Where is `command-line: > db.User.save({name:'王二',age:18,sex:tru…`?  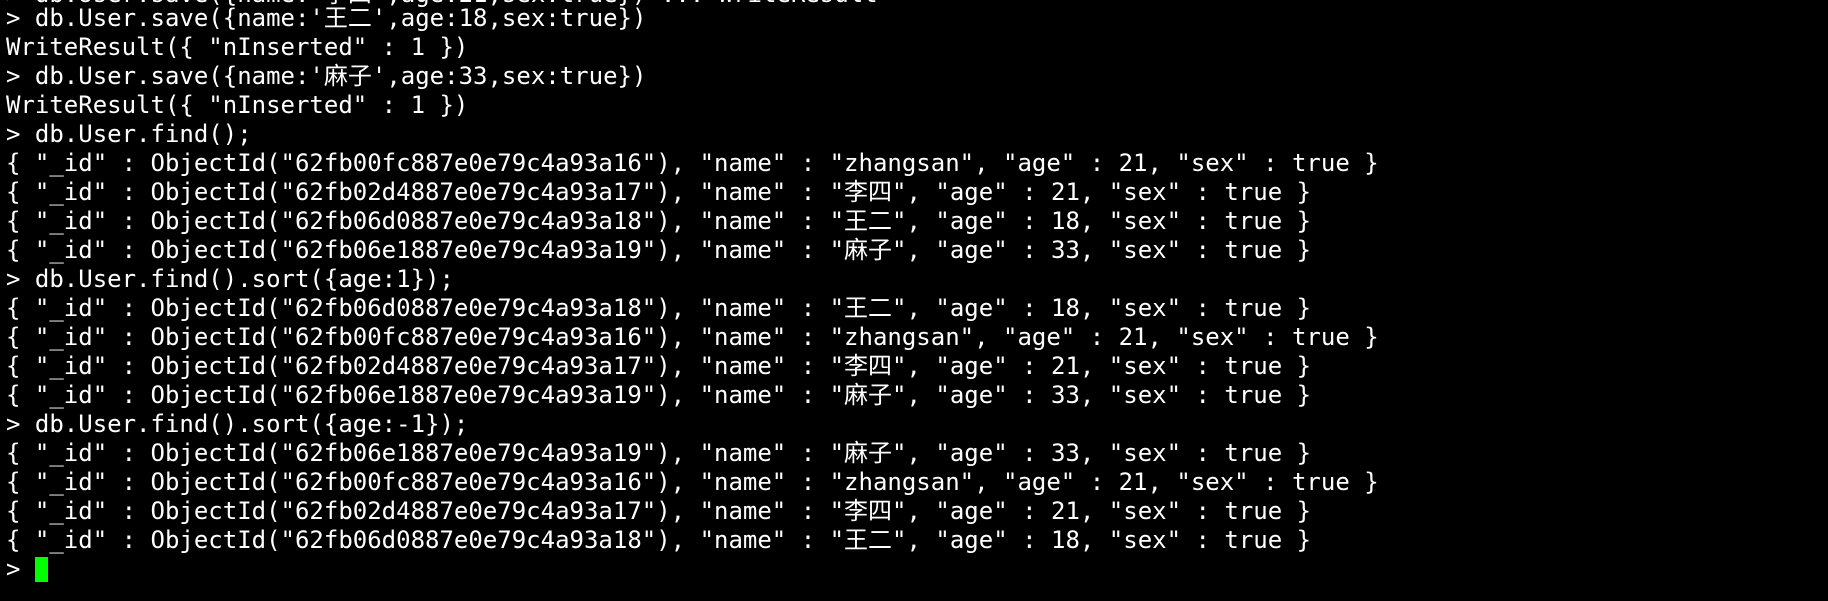 command-line: > db.User.save({name:'王二',age:18,sex:tru… is located at coordinates (326, 18).